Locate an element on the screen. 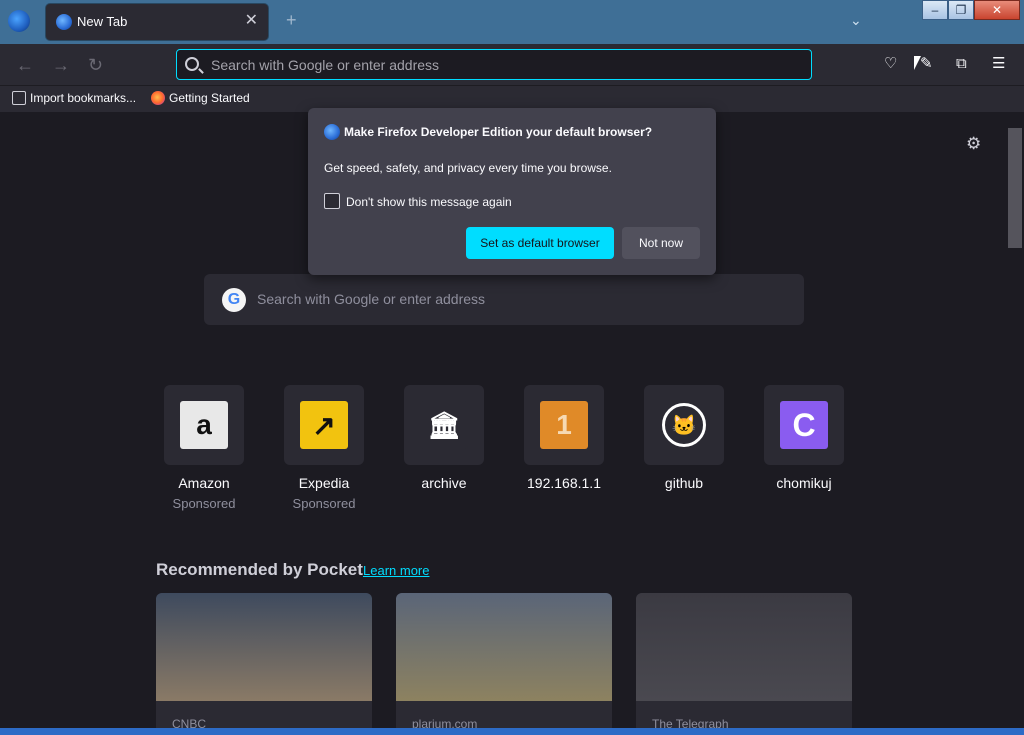  app-menu-icon: ☰ is located at coordinates (998, 64).